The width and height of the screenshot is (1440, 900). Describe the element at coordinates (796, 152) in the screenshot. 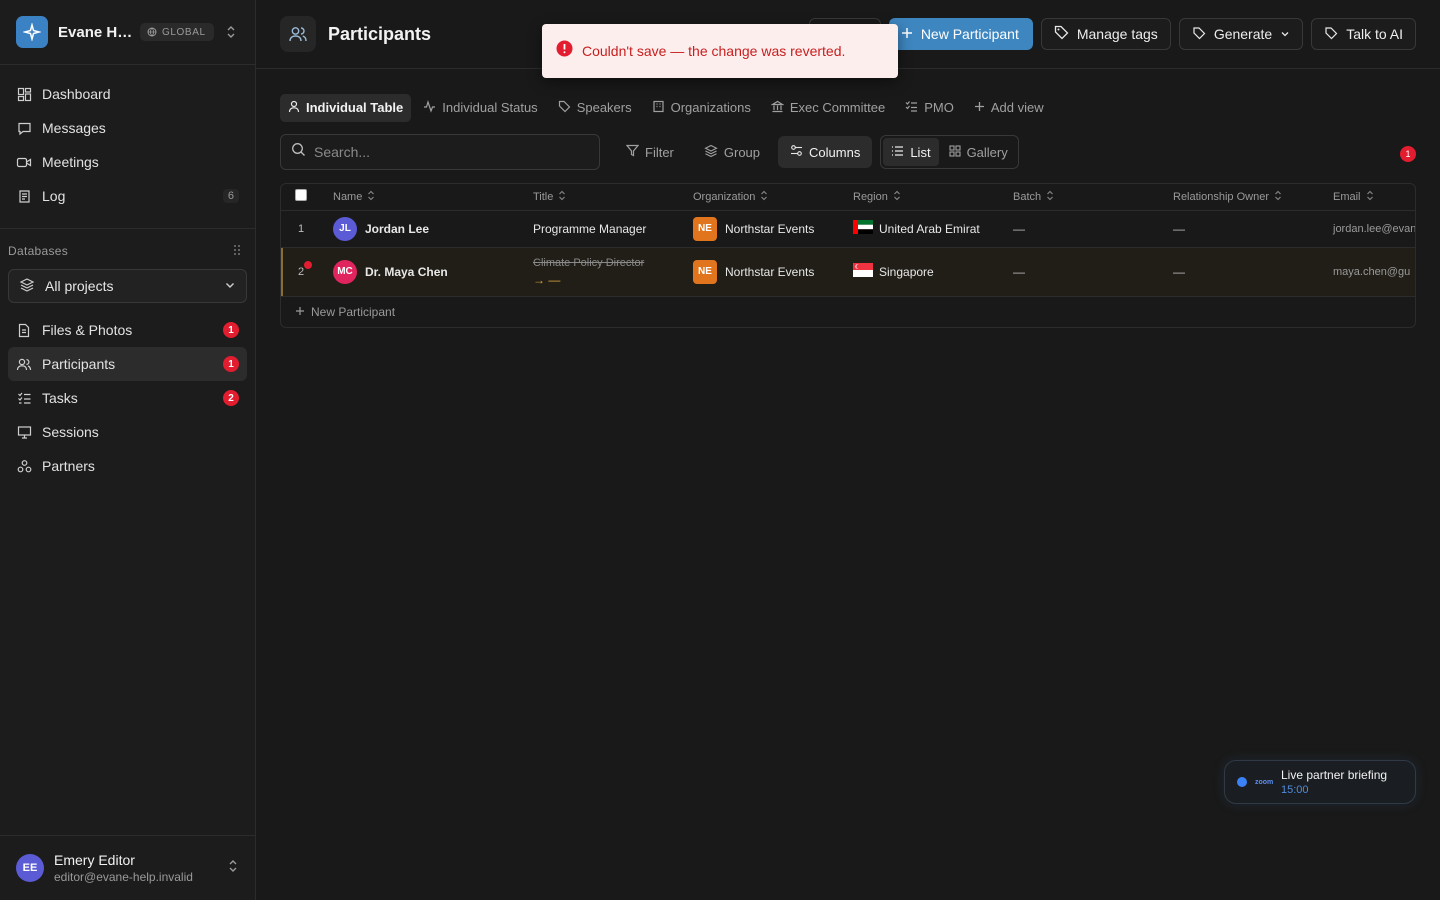

I see `sliders-icon` at that location.